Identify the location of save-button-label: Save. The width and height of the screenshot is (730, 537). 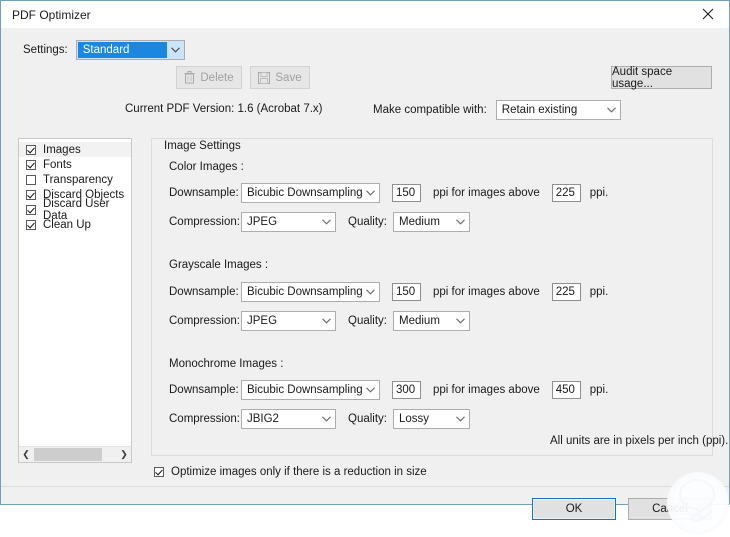
(288, 77).